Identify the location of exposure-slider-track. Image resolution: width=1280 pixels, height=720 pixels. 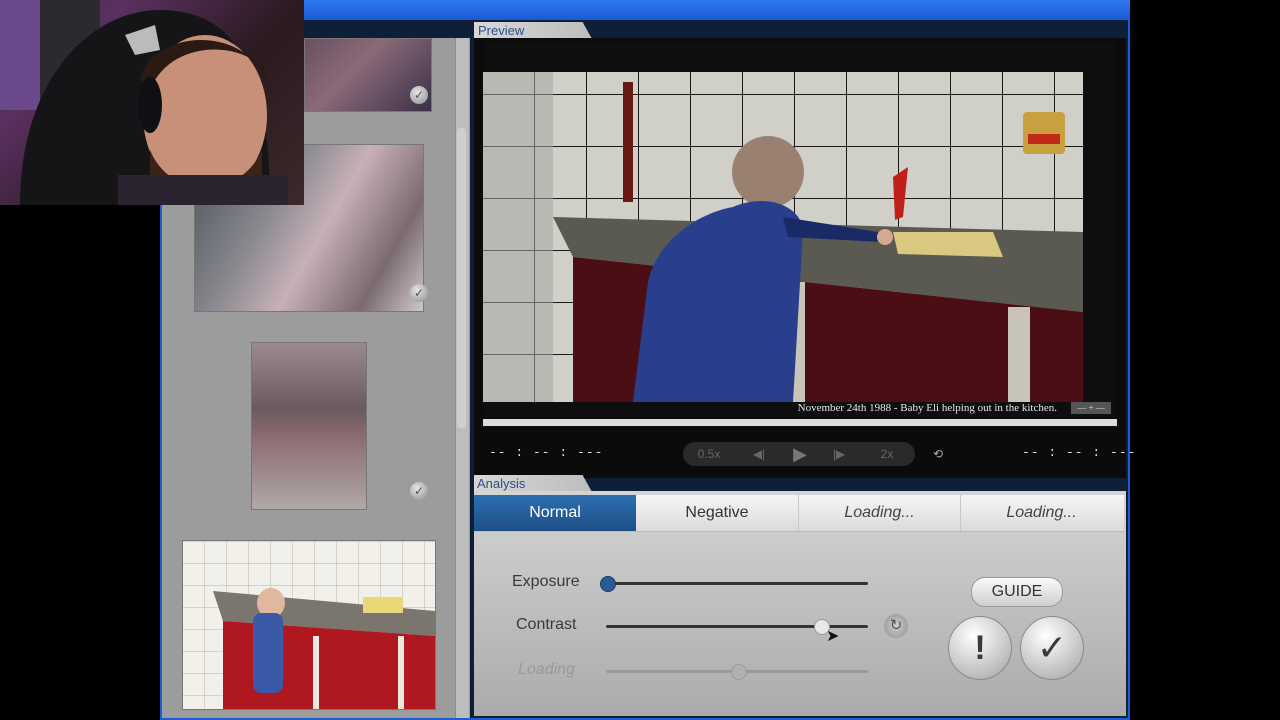
(737, 583).